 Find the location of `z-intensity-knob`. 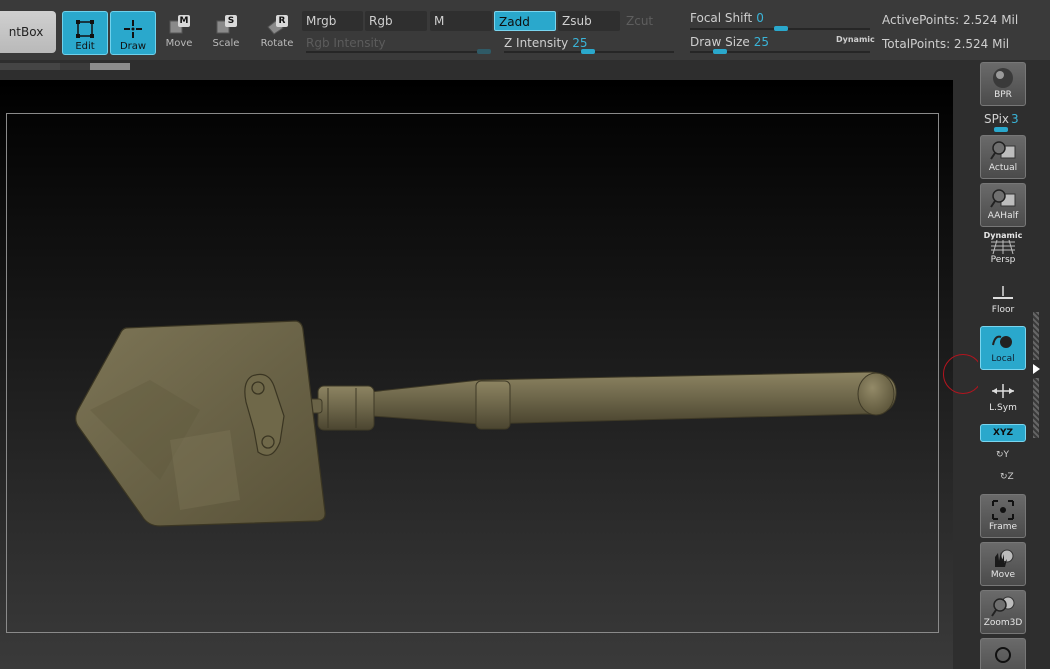

z-intensity-knob is located at coordinates (588, 51).